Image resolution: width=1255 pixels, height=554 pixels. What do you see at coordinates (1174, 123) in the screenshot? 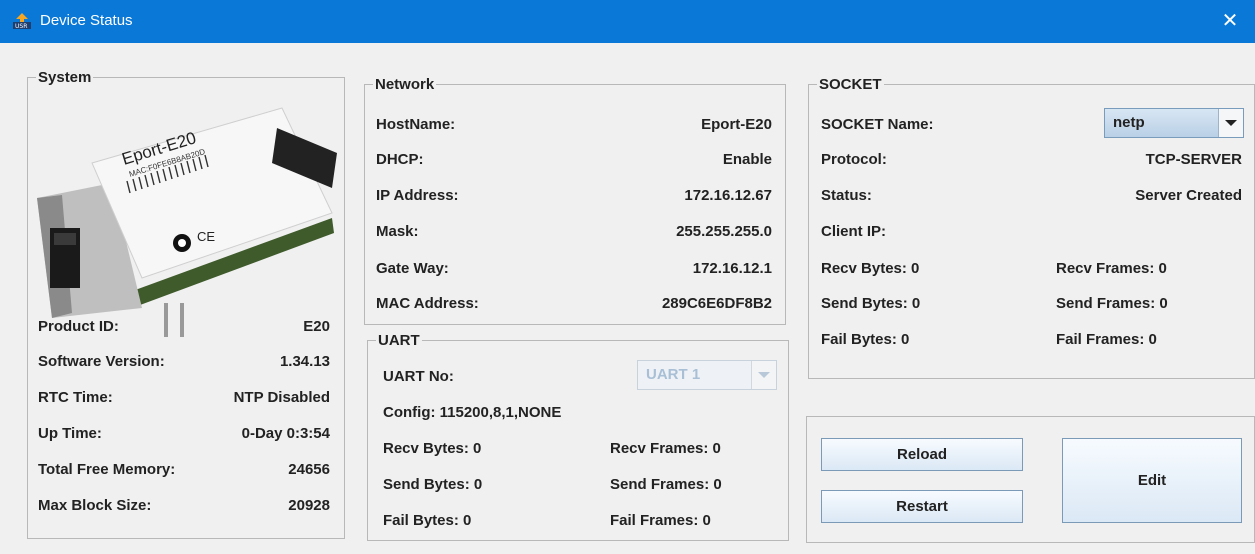
I see `socket-name-select: netp` at bounding box center [1174, 123].